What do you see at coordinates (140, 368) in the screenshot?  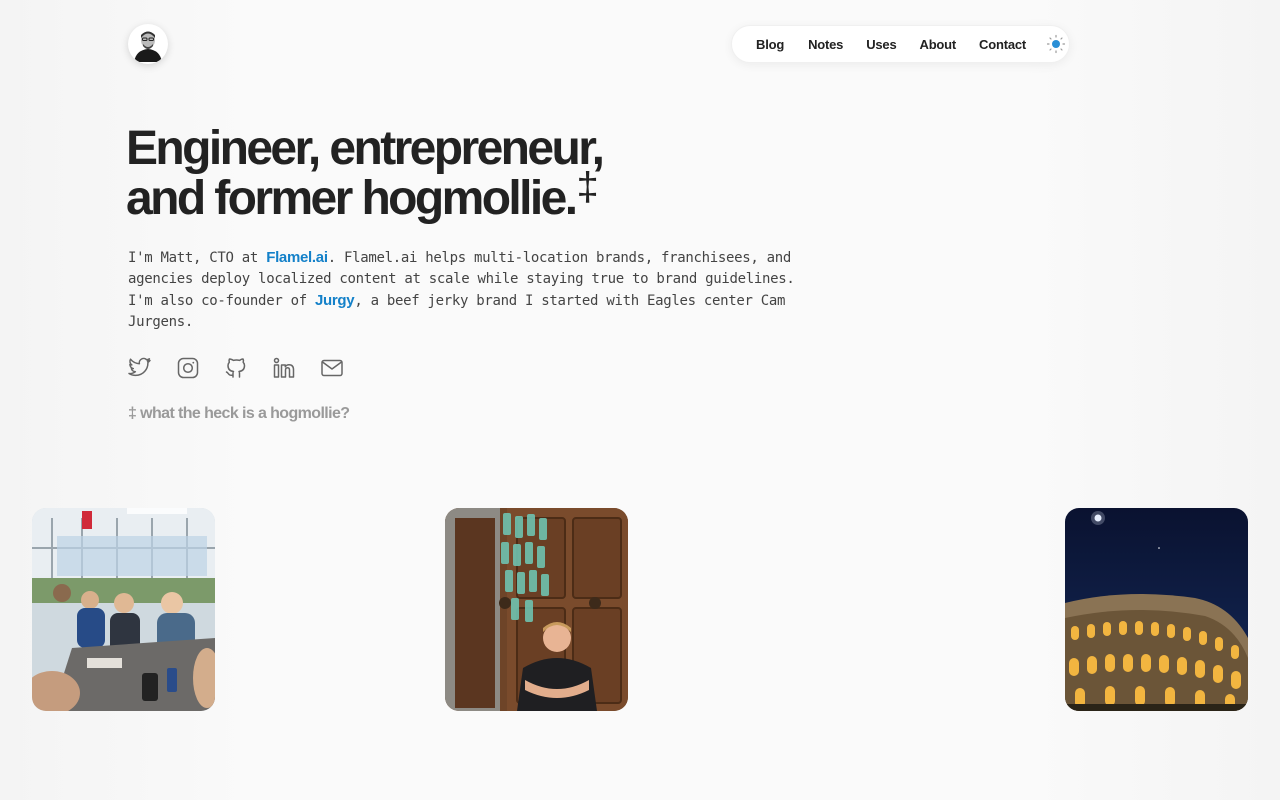 I see `twitter-icon` at bounding box center [140, 368].